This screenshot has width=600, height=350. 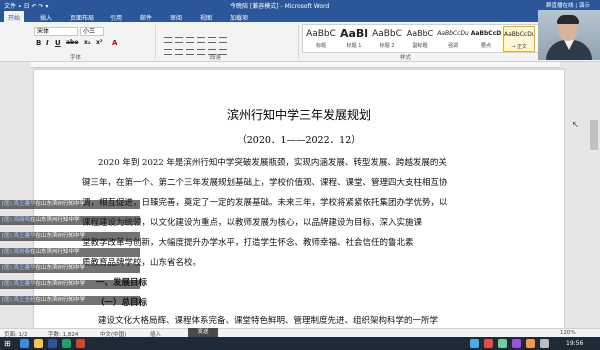 I want to click on taskbar: ⊞ 19:56, so click(x=300, y=343).